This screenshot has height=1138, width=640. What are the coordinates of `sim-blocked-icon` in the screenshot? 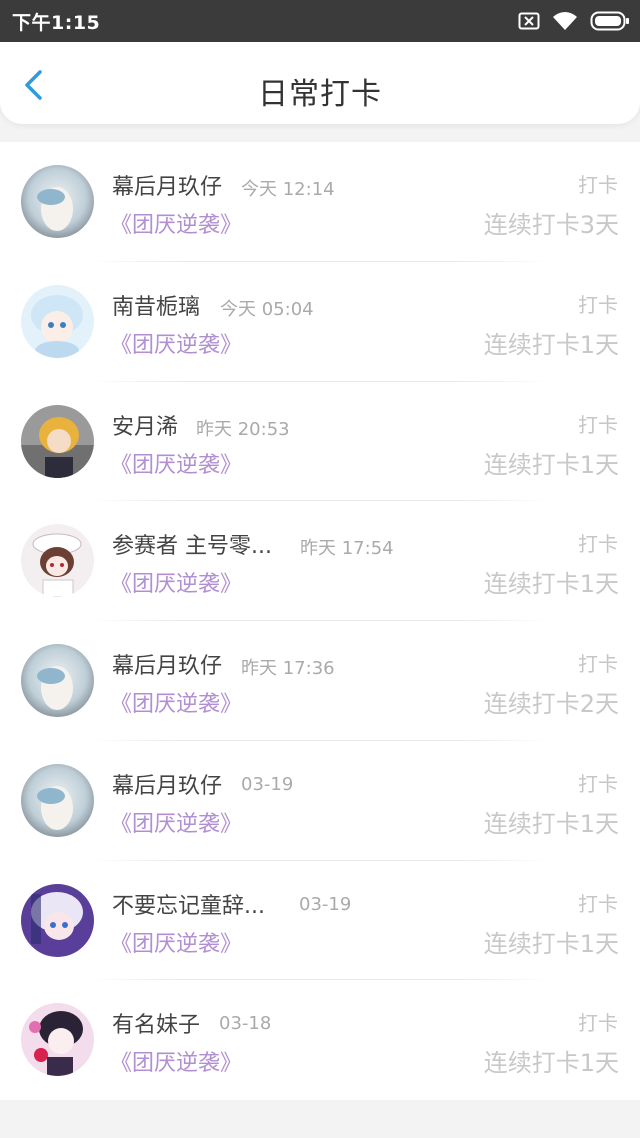 It's located at (529, 21).